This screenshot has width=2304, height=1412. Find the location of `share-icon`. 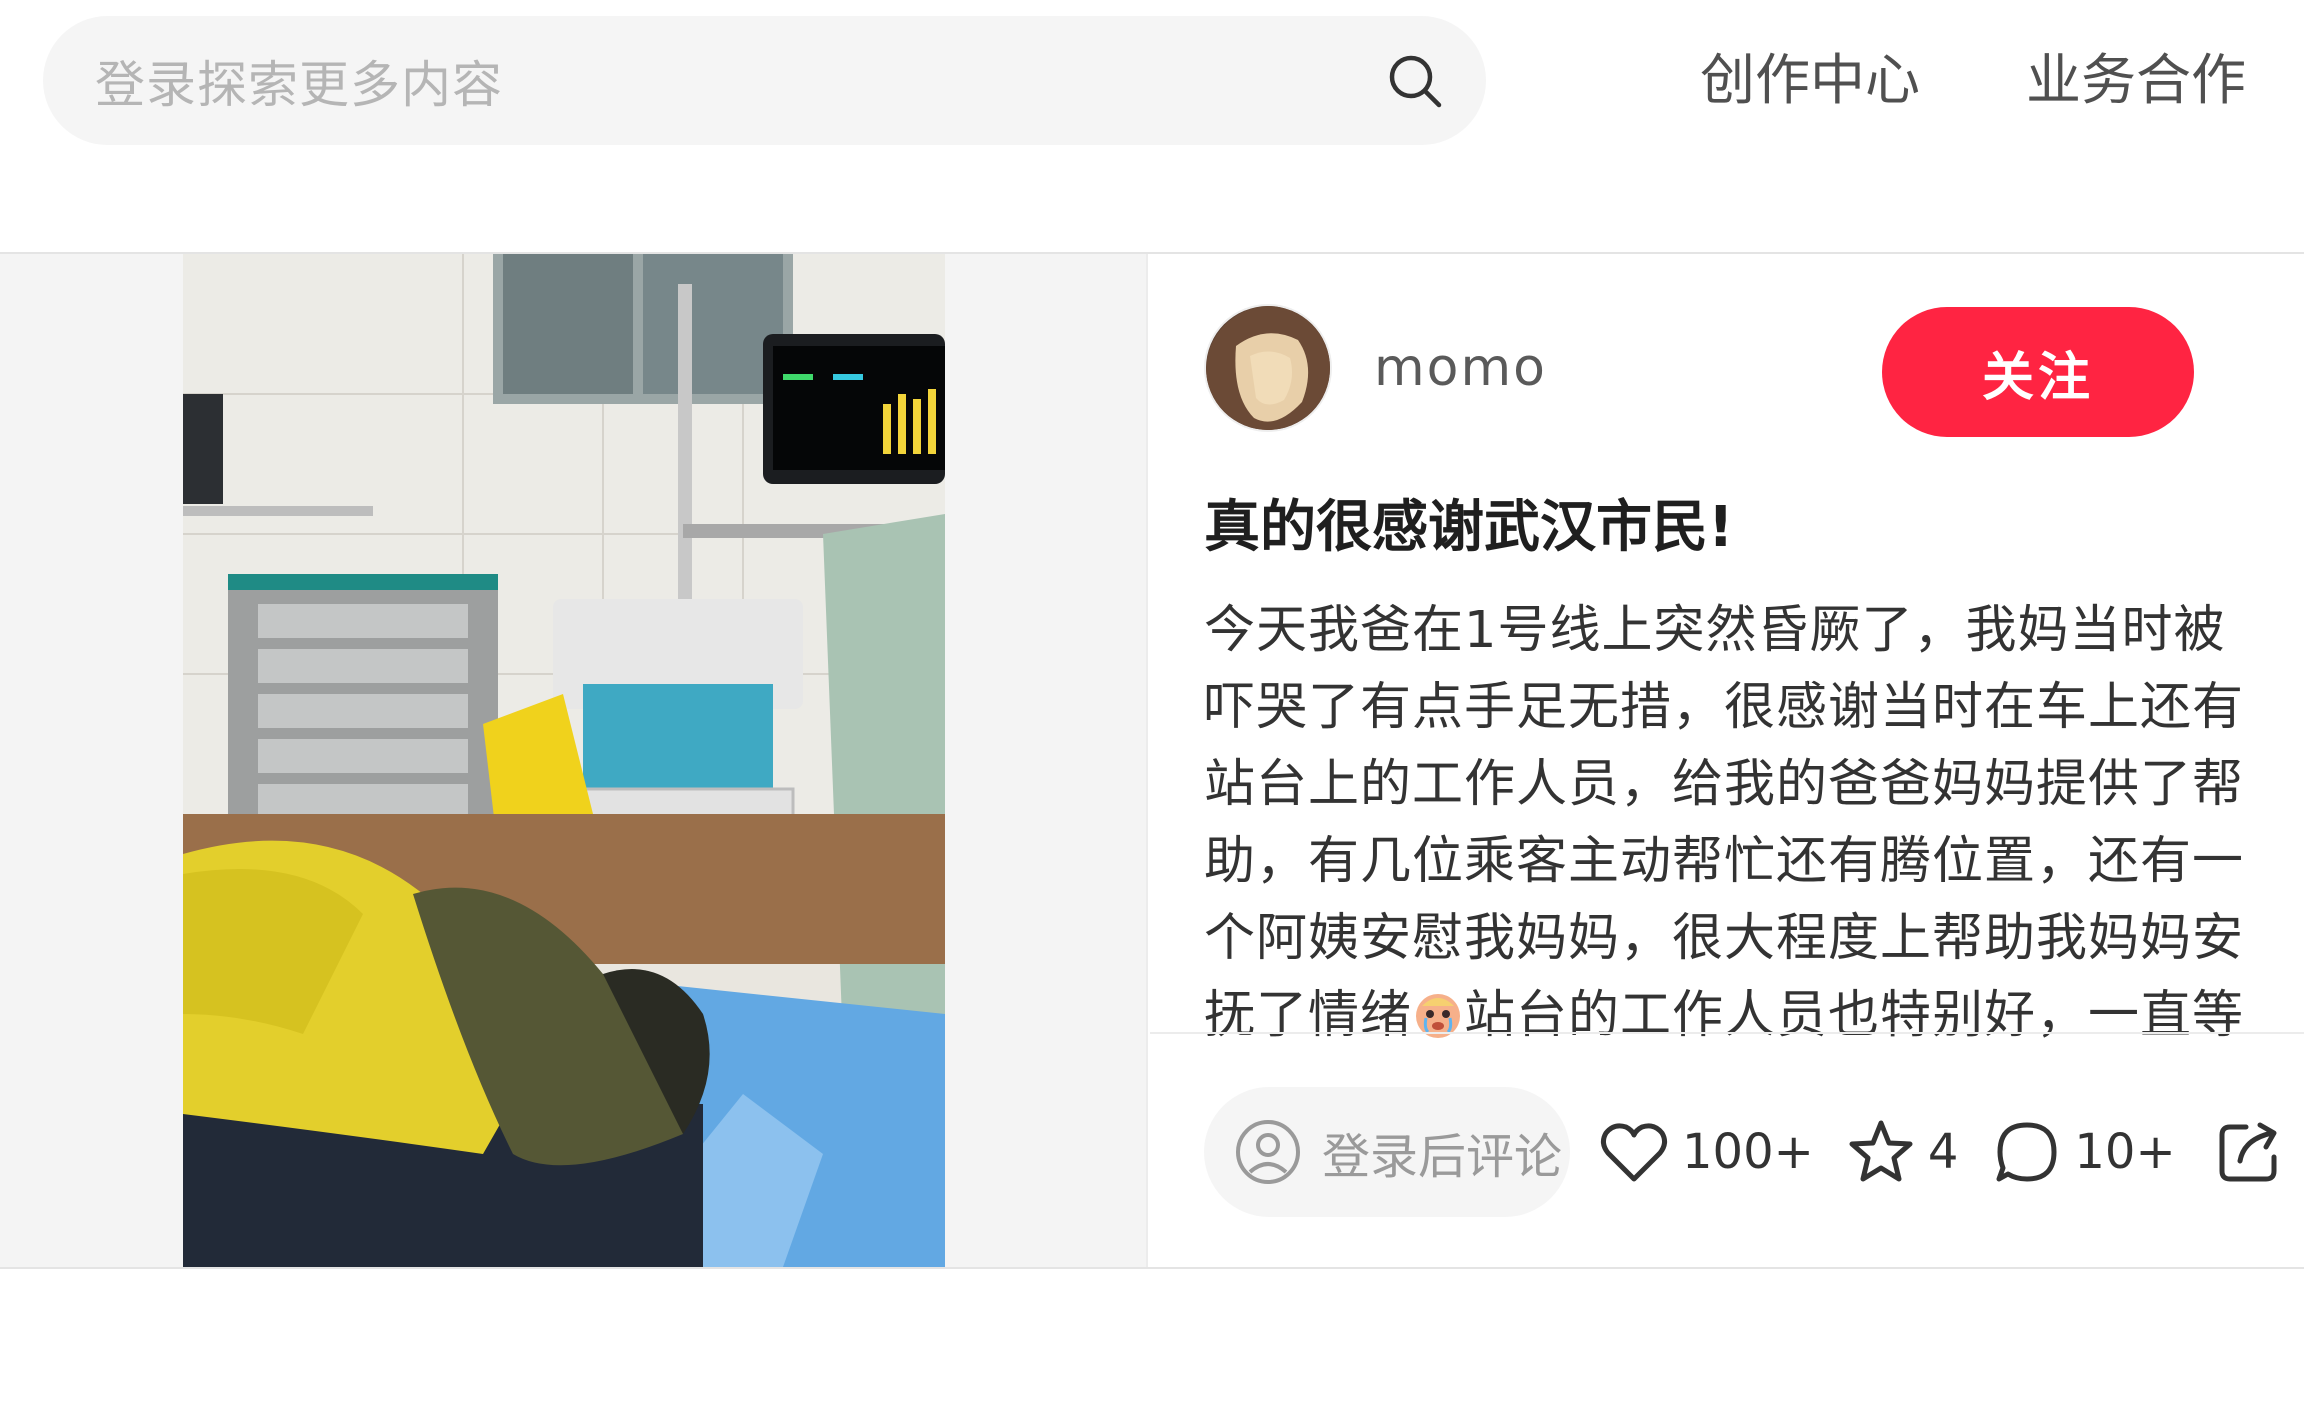

share-icon is located at coordinates (2249, 1152).